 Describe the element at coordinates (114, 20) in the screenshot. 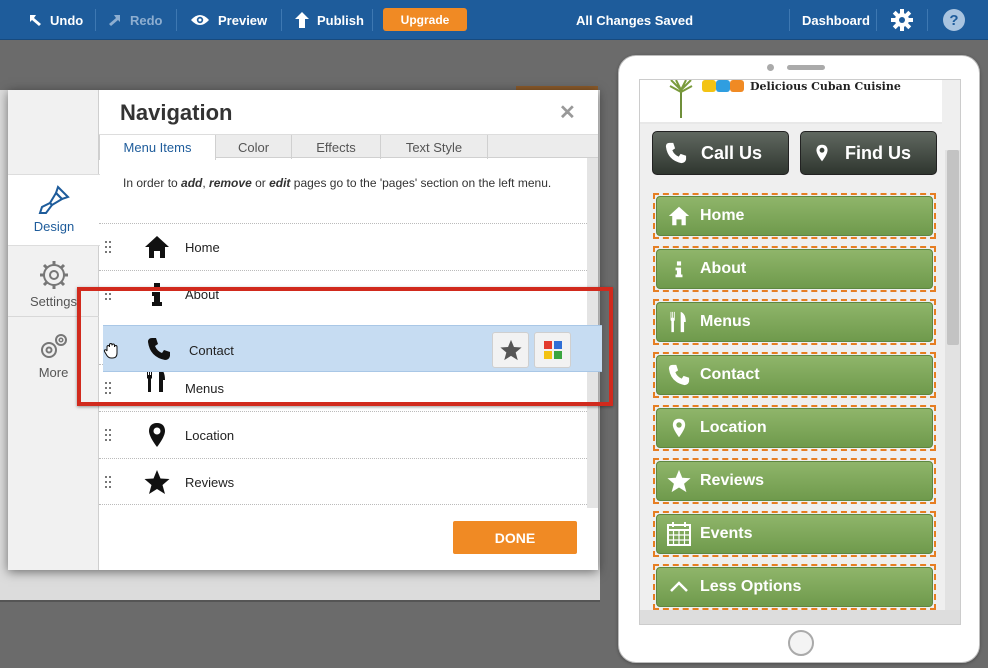

I see `redo-icon` at that location.